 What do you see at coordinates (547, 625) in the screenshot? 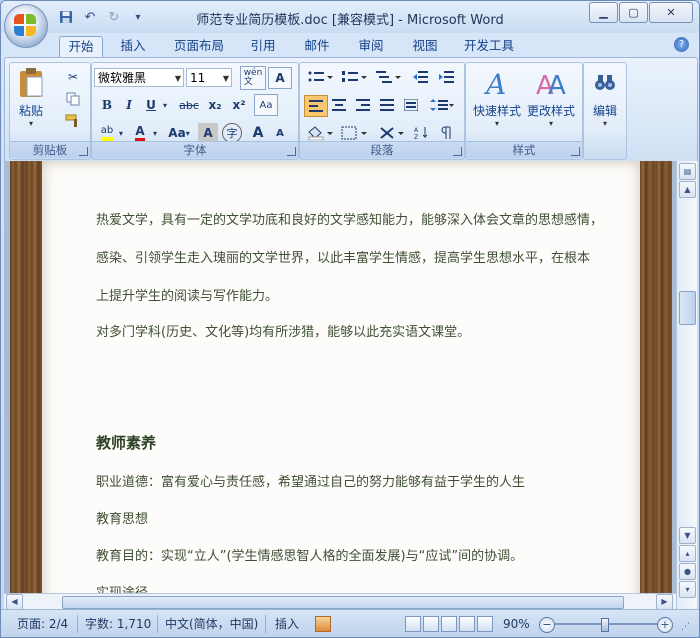
I see `zoom-out-icon: −` at bounding box center [547, 625].